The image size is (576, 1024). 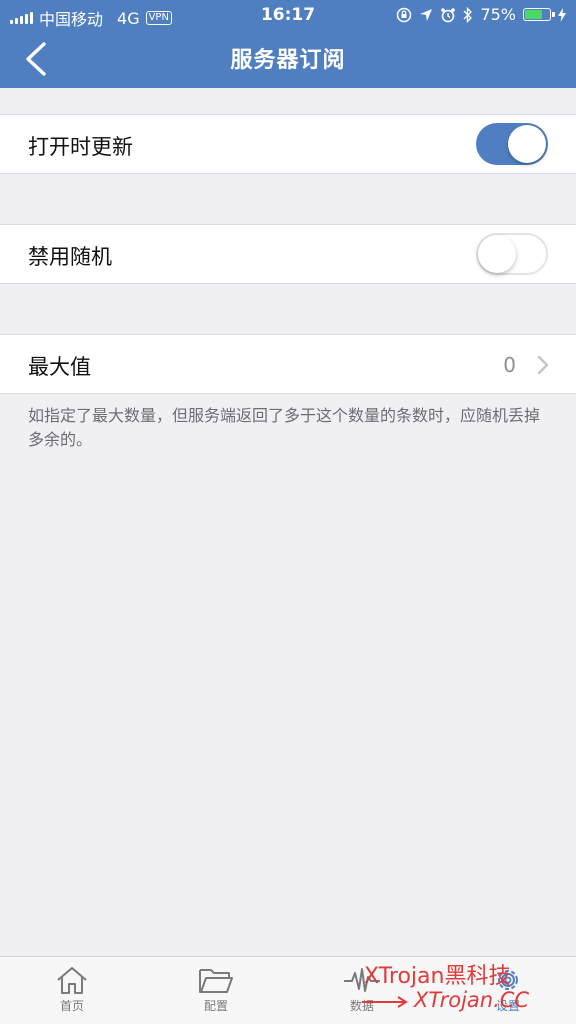 I want to click on max-value-row: 最大值 0, so click(x=288, y=364).